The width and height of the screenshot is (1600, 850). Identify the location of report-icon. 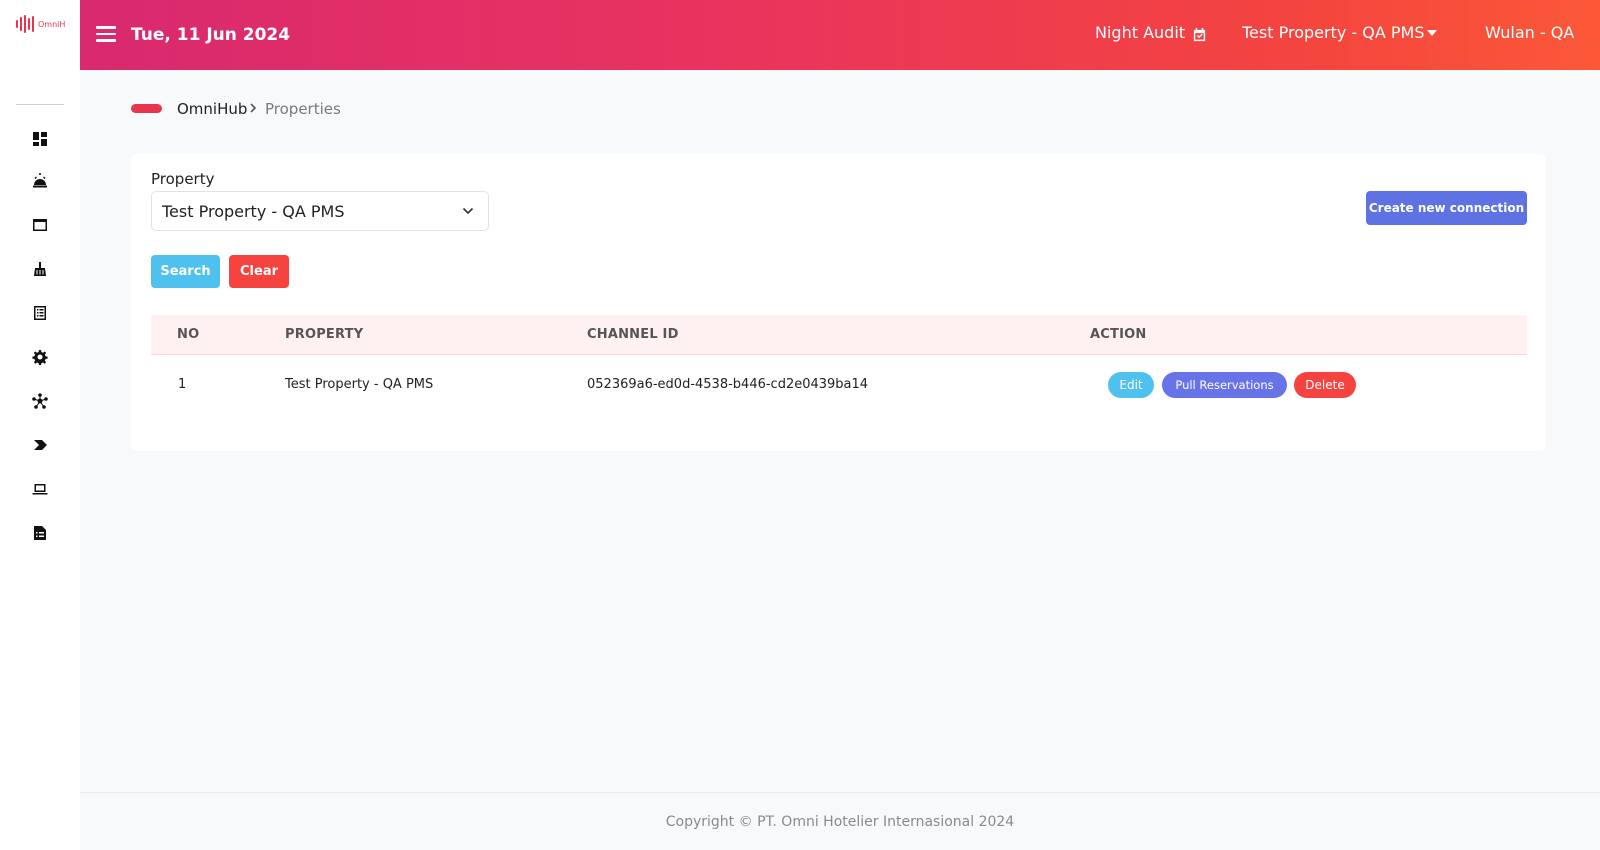
(40, 533).